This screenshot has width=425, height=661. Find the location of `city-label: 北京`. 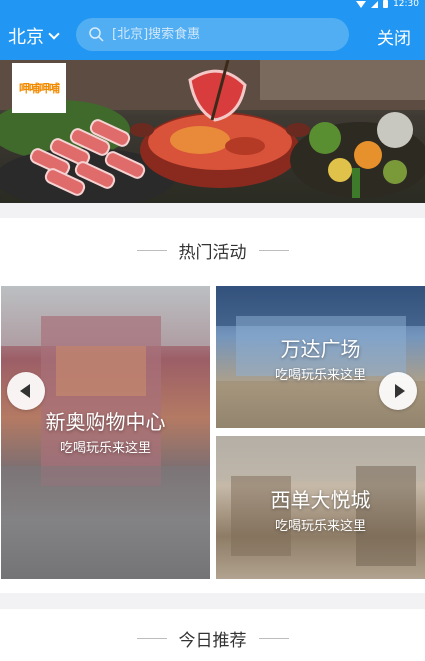

city-label: 北京 is located at coordinates (26, 37).